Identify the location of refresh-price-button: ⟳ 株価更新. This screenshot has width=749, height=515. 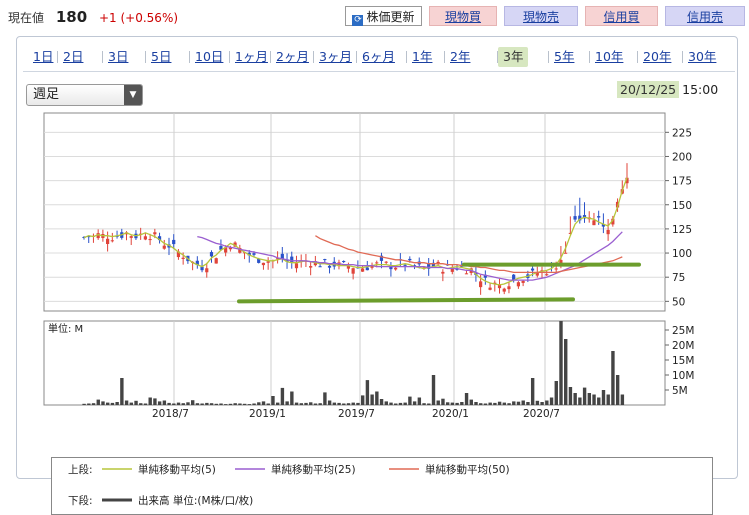
(383, 16).